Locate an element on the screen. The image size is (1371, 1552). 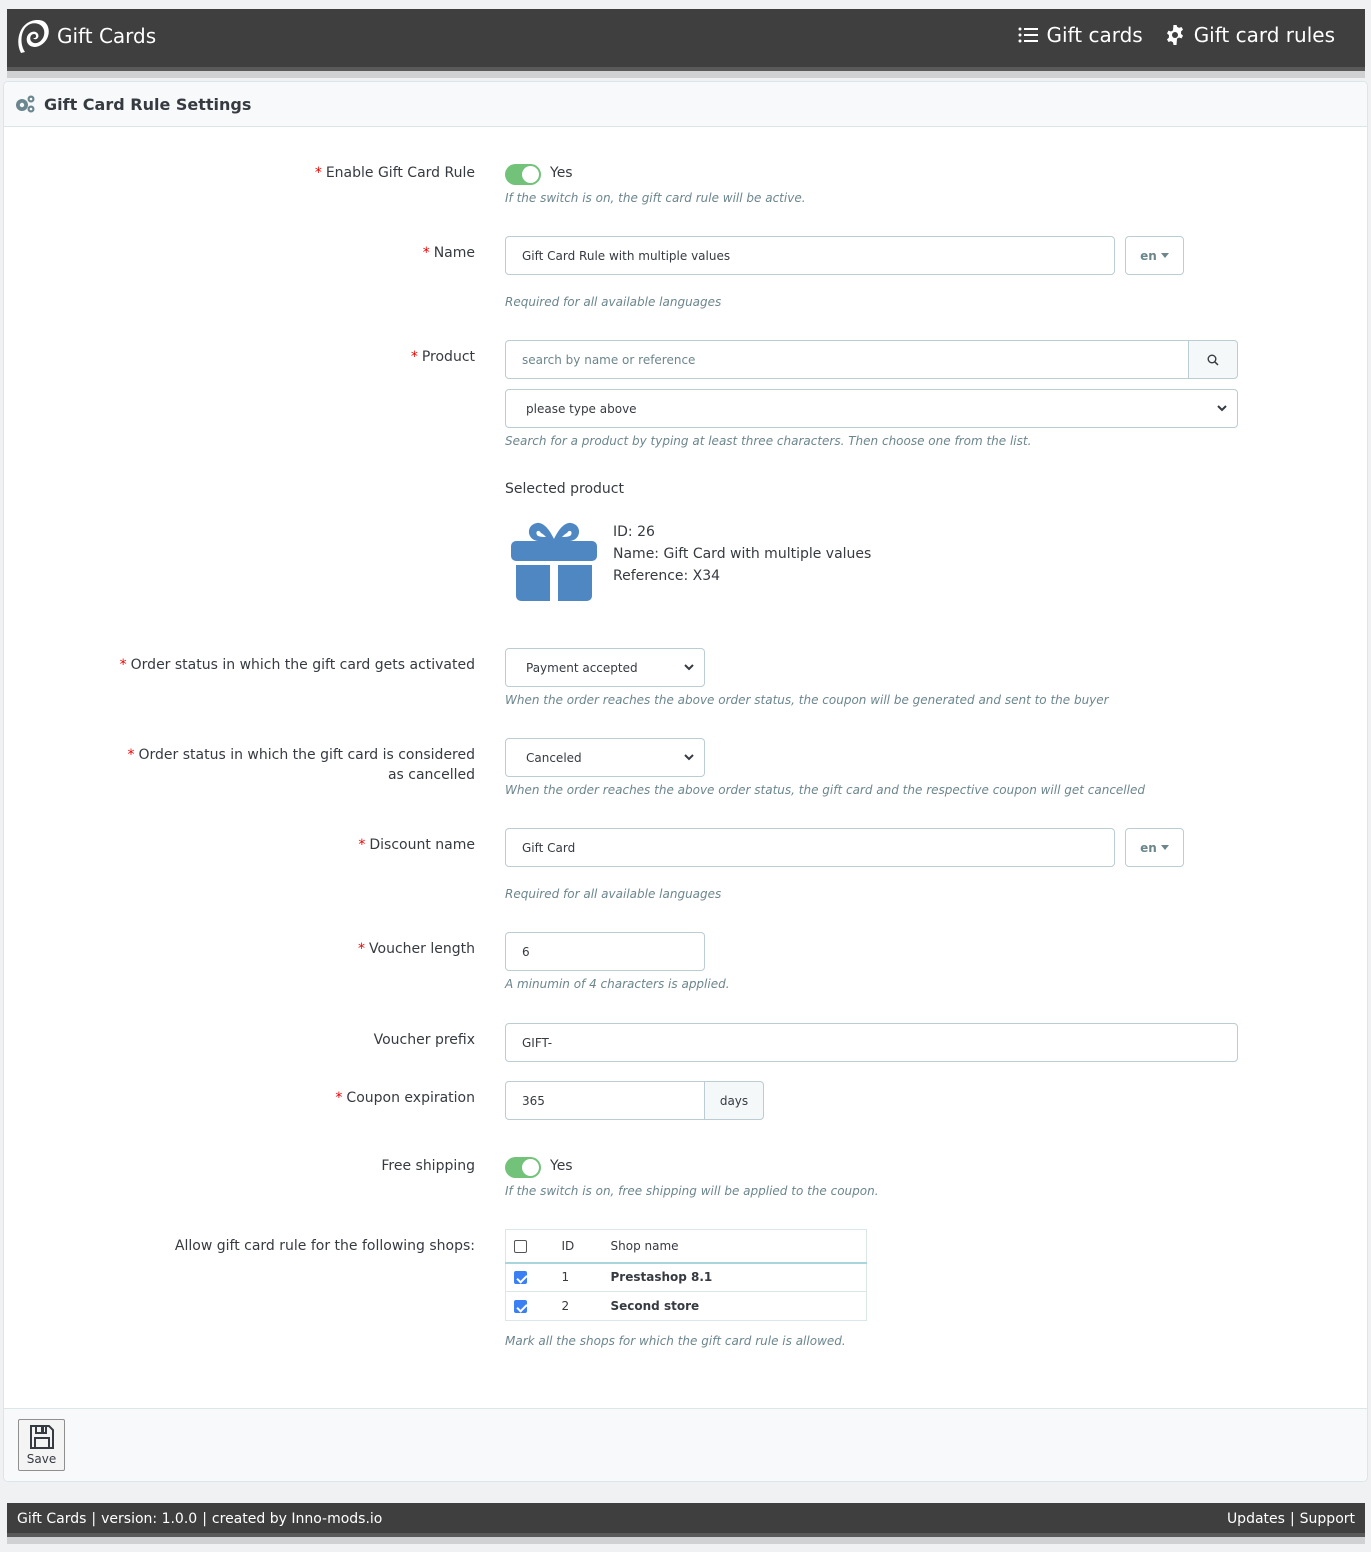
swirl-logo-icon is located at coordinates (33, 36).